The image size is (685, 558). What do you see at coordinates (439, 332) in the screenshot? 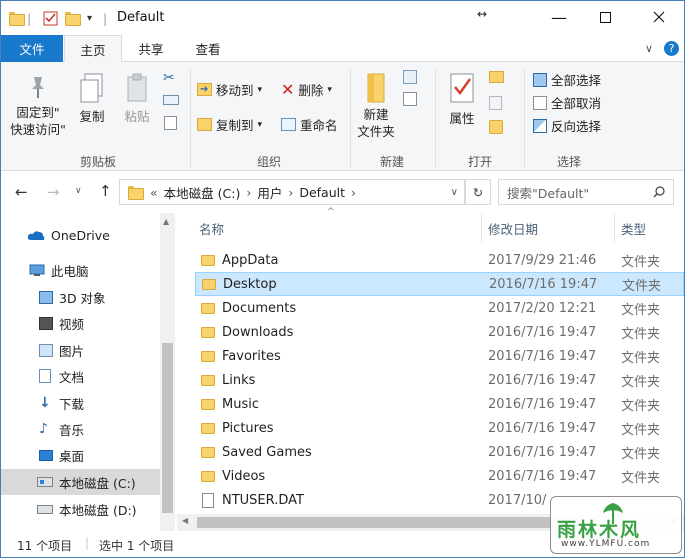
I see `file-row: Downloads 2016/7/16 19:47 文件夹` at bounding box center [439, 332].